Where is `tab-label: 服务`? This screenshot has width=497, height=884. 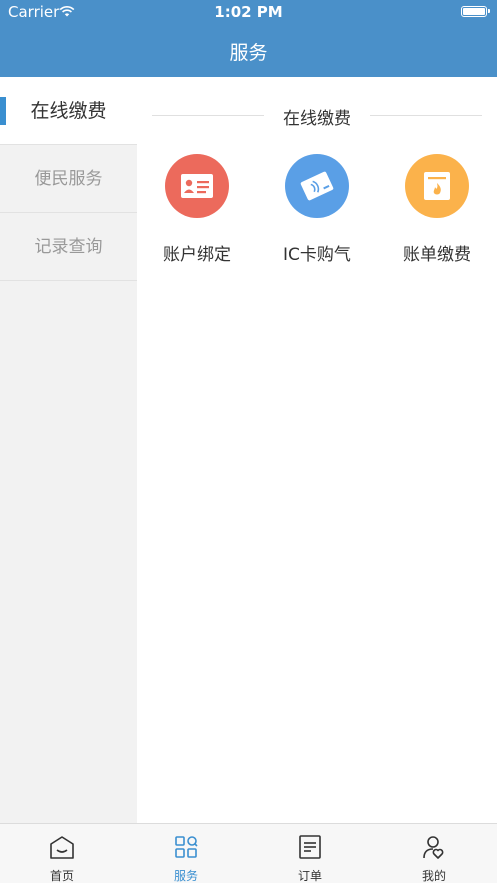 tab-label: 服务 is located at coordinates (185, 876).